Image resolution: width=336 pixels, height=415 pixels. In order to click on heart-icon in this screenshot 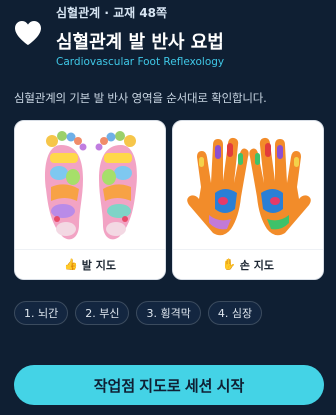, I will do `click(28, 33)`.